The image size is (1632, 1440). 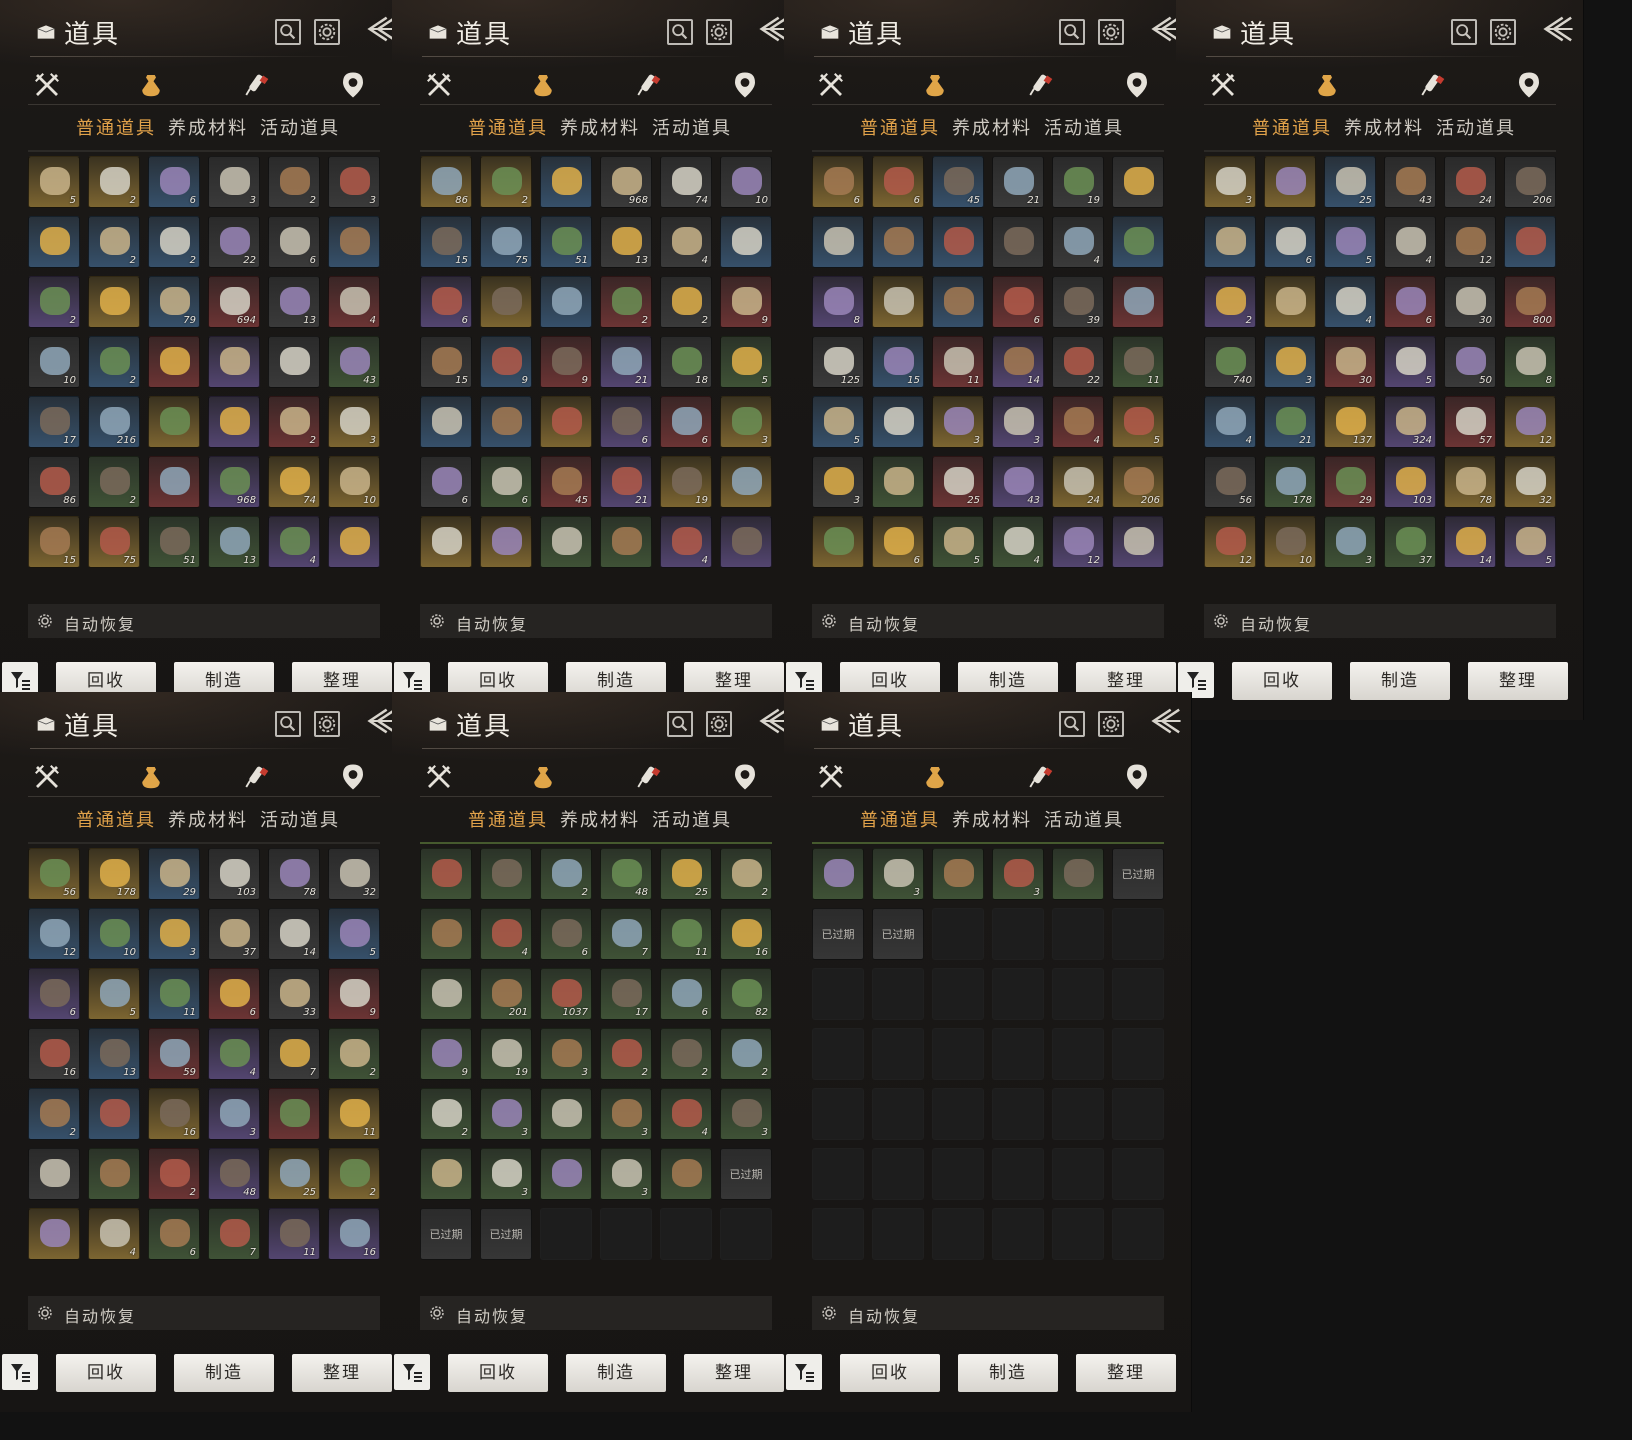 What do you see at coordinates (1018, 182) in the screenshot?
I see `item-slot: 21` at bounding box center [1018, 182].